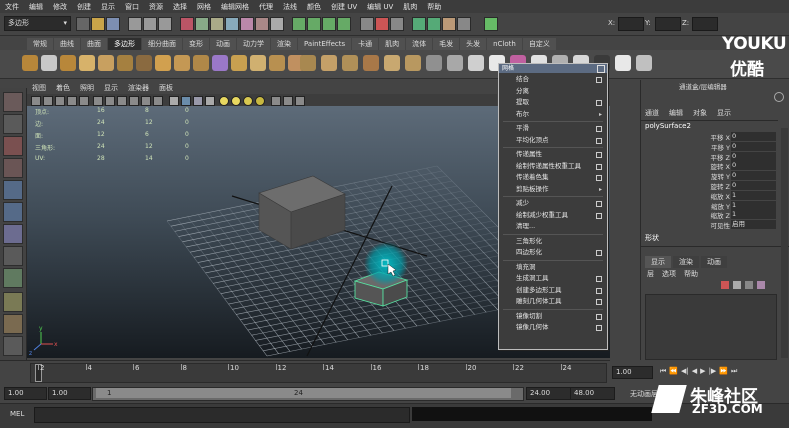  I want to click on camera-attr-icon, so click(48, 101).